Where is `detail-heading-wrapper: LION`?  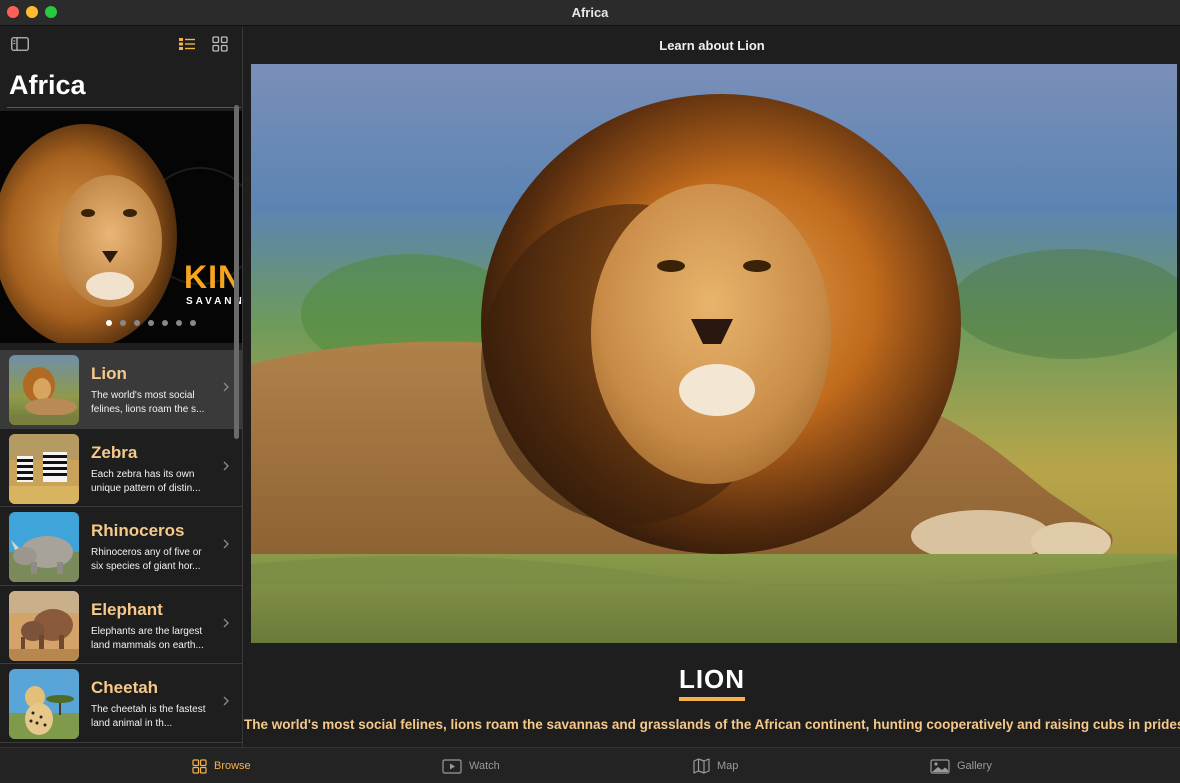
detail-heading-wrapper: LION is located at coordinates (712, 682).